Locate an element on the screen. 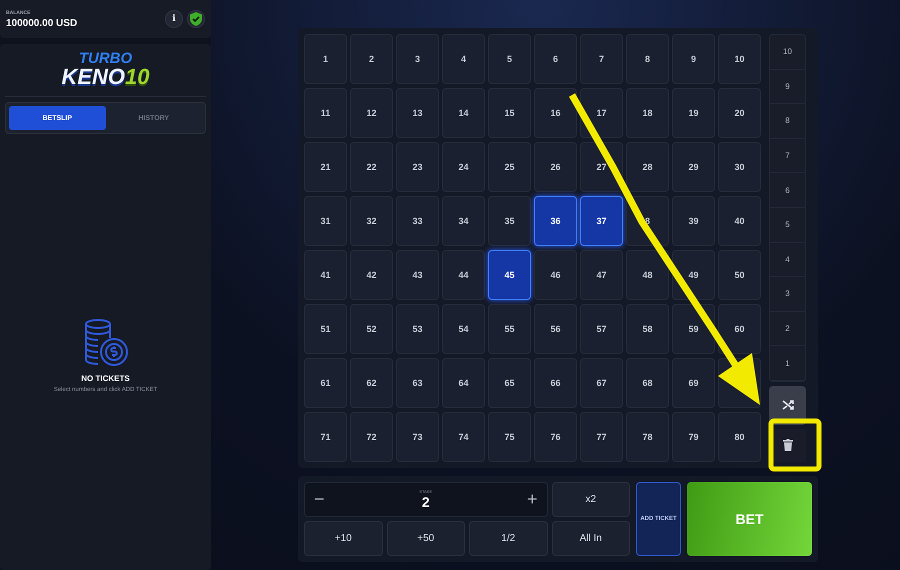 The width and height of the screenshot is (900, 570). number-cell: 20 is located at coordinates (739, 113).